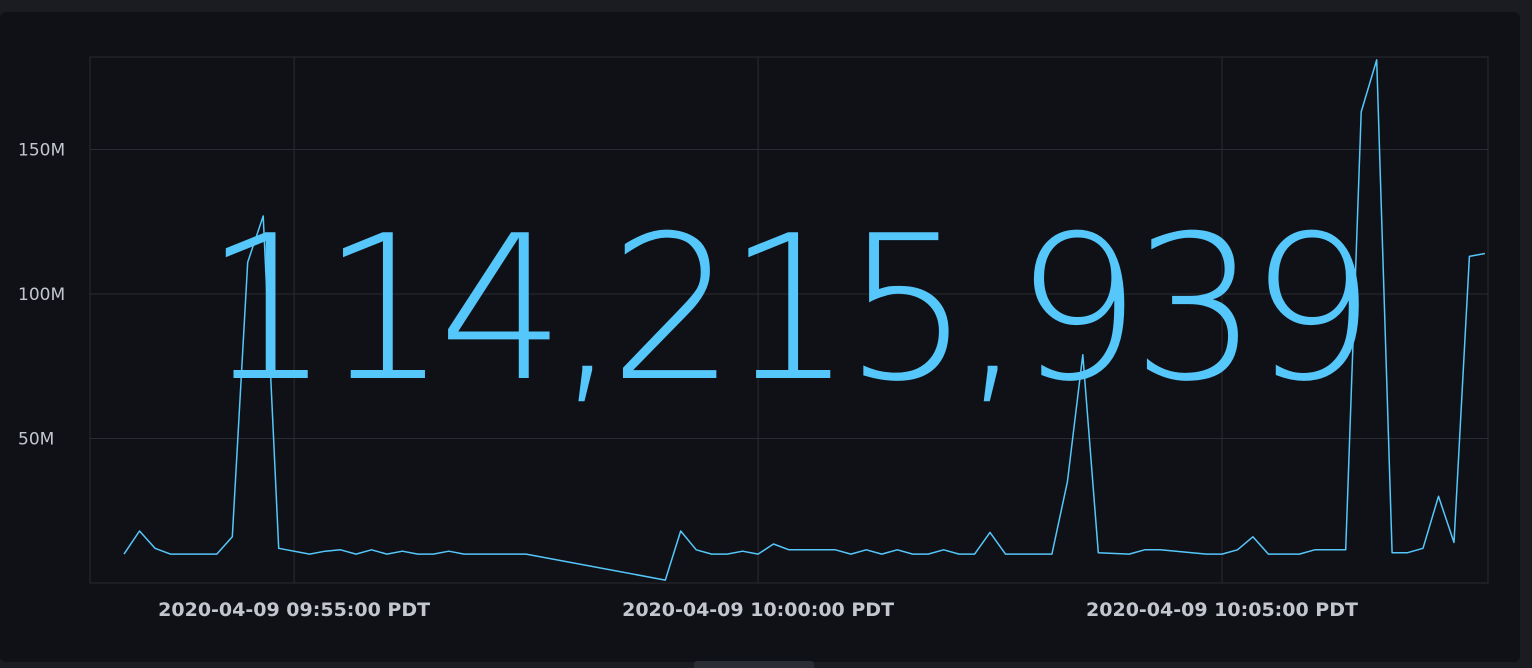 The width and height of the screenshot is (1532, 668). What do you see at coordinates (36, 439) in the screenshot?
I see `y-tick-label: 50M` at bounding box center [36, 439].